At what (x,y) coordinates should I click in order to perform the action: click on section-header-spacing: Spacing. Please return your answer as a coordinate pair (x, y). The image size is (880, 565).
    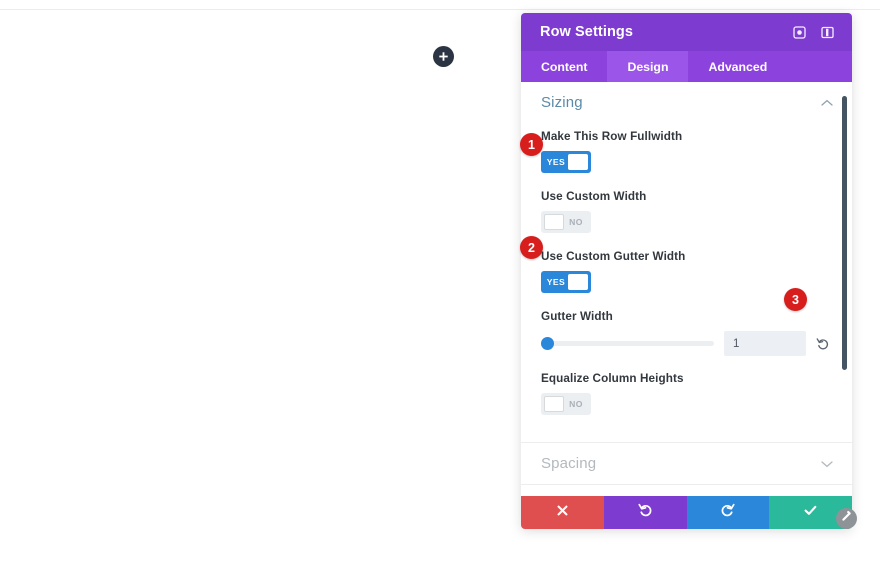
    Looking at the image, I should click on (686, 463).